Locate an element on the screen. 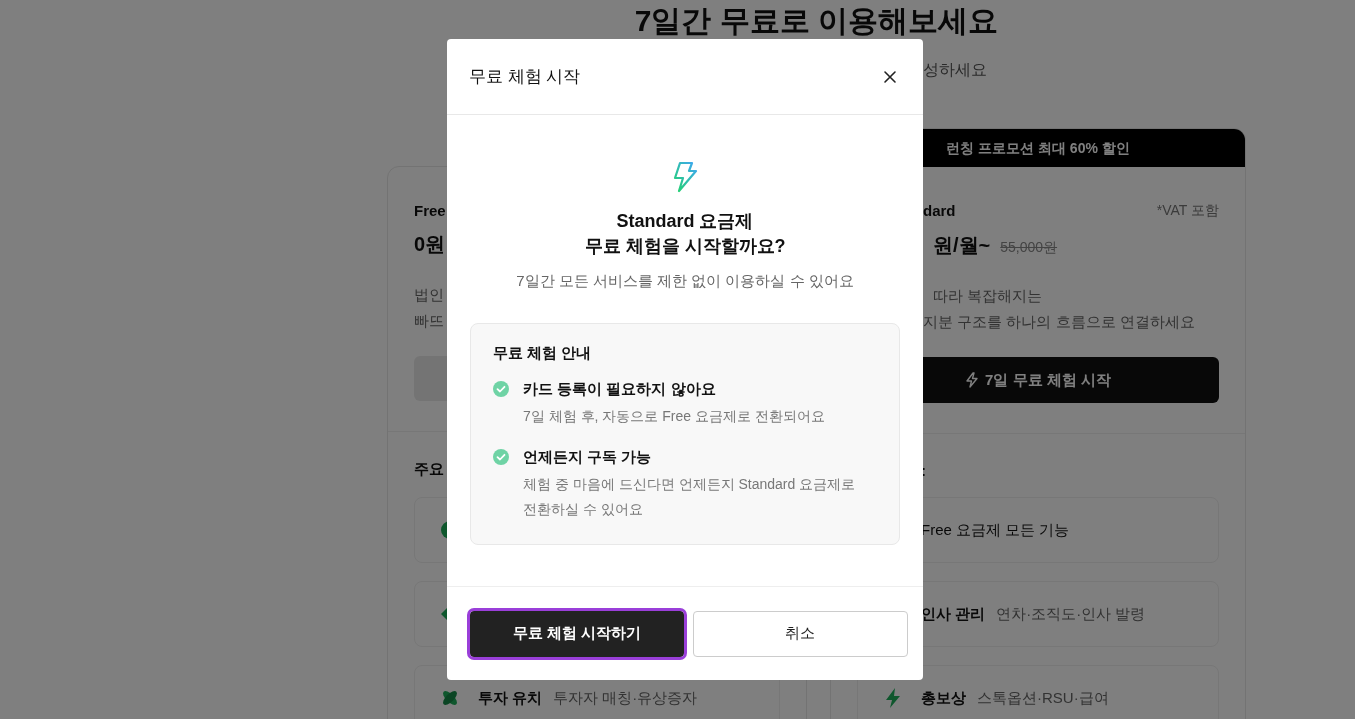  feature-title: 투자 유치 is located at coordinates (510, 698).